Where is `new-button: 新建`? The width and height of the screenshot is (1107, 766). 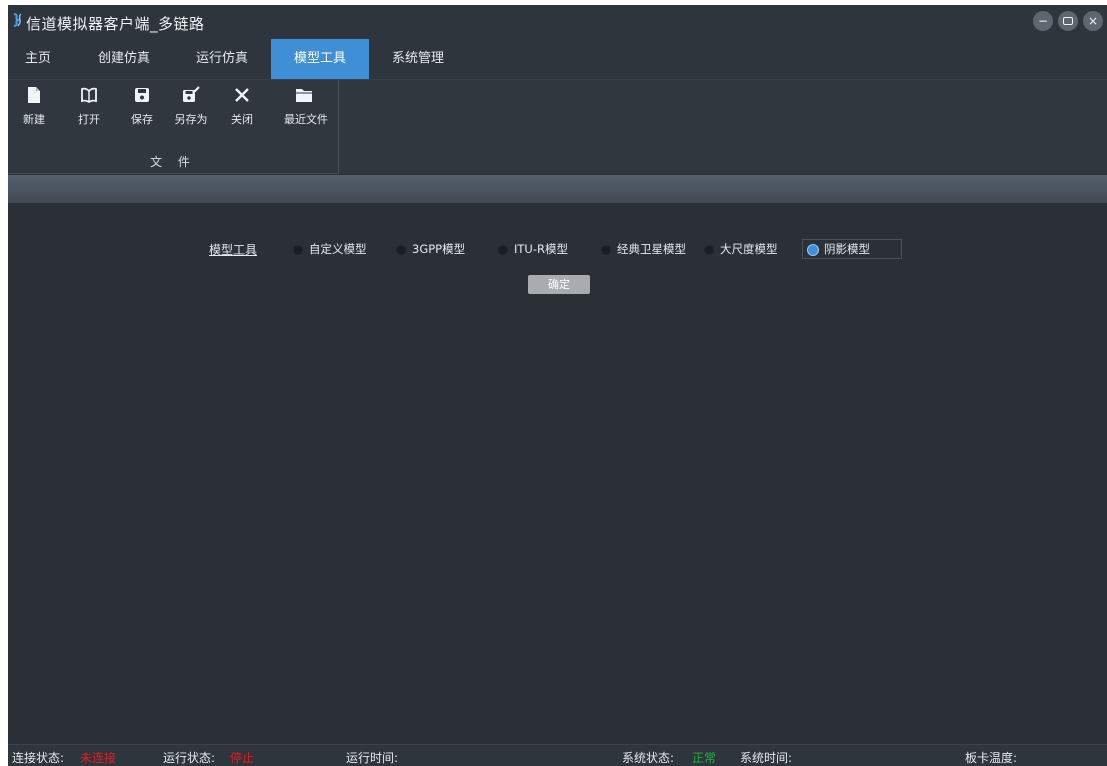 new-button: 新建 is located at coordinates (34, 106).